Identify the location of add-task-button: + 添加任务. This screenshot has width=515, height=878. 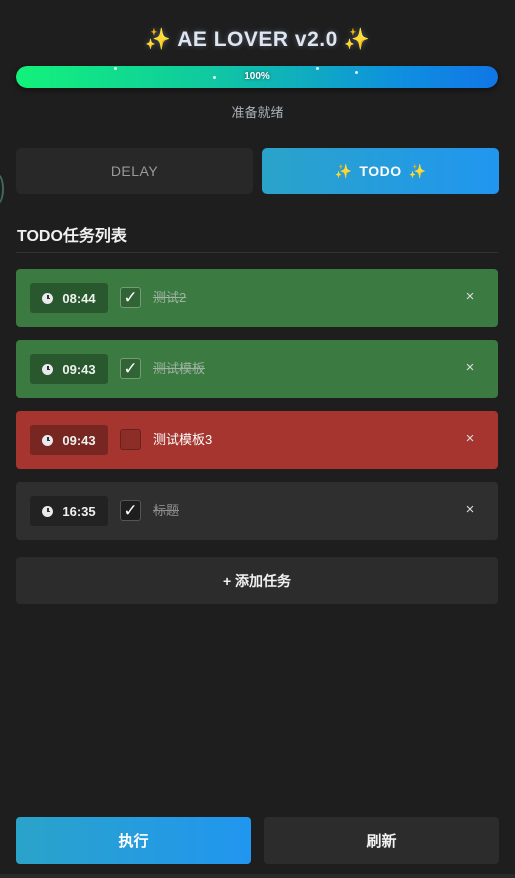
(257, 580).